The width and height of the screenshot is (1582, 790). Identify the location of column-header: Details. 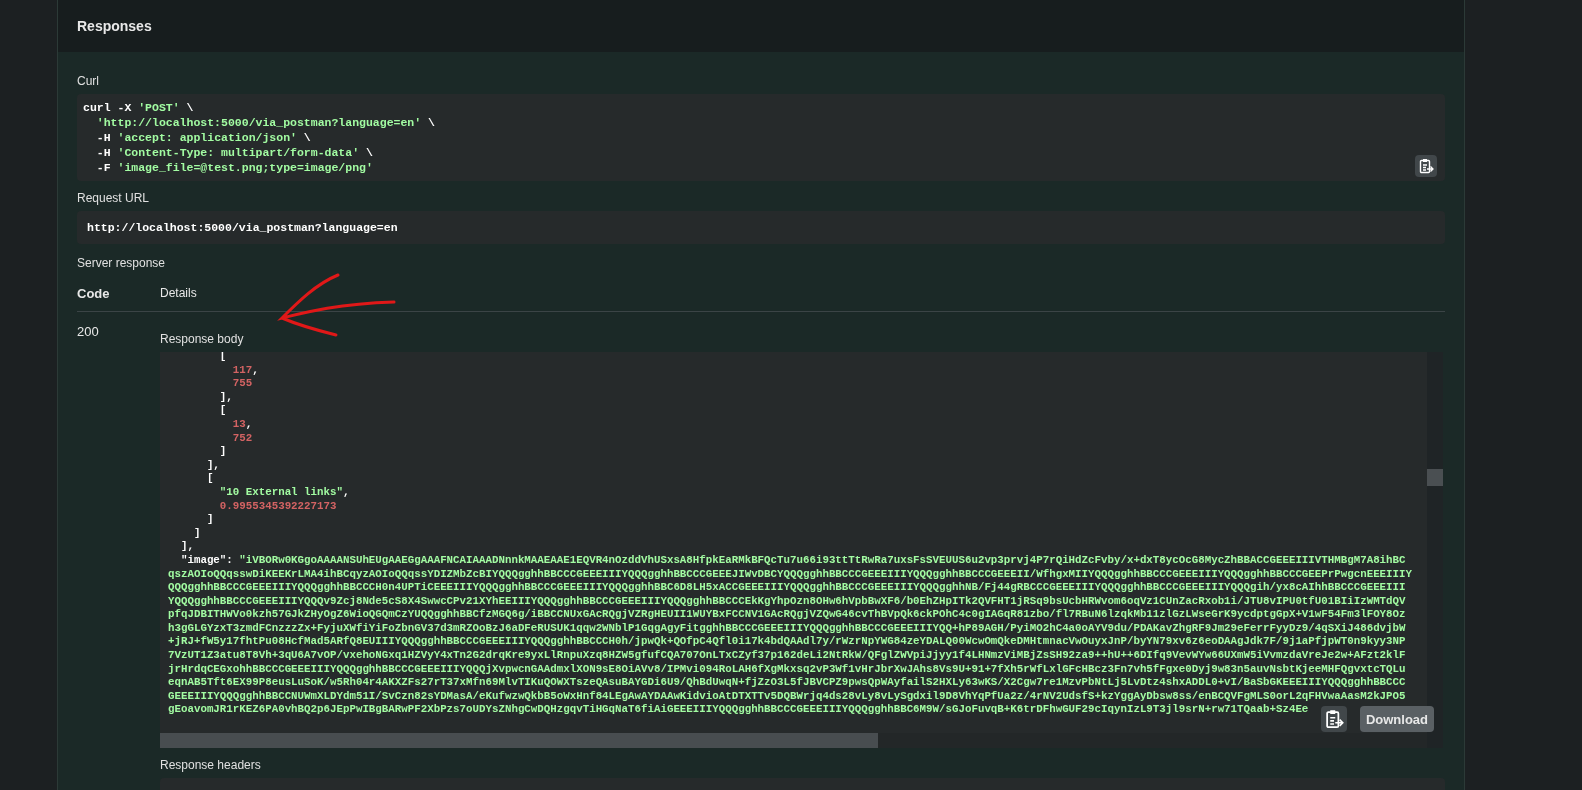
(178, 293).